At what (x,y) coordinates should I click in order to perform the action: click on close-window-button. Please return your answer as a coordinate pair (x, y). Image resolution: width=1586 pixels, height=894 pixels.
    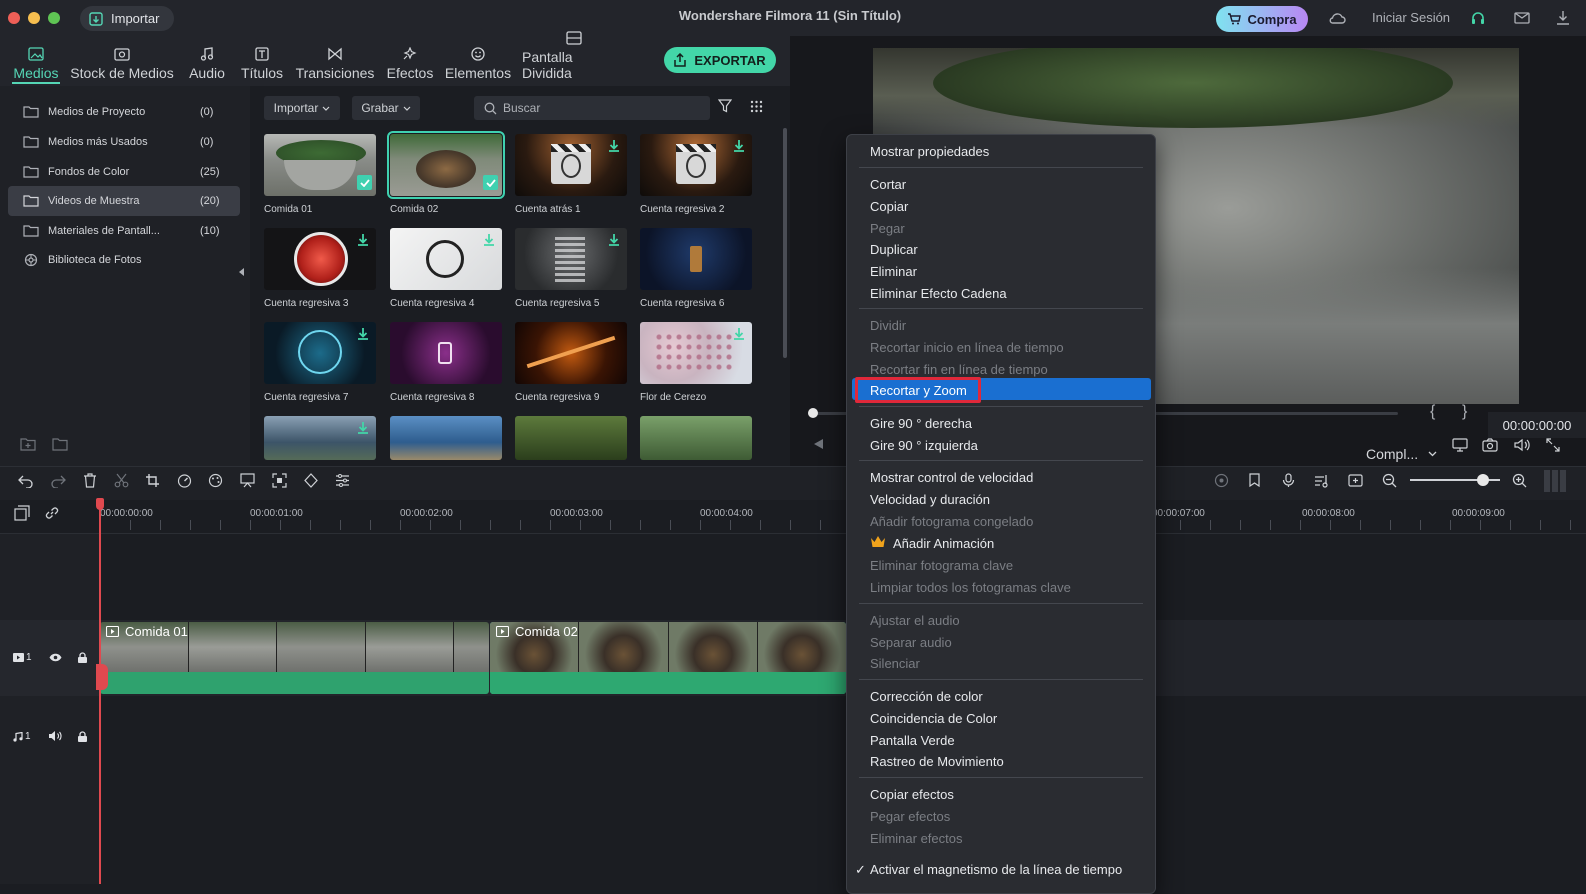
    Looking at the image, I should click on (14, 18).